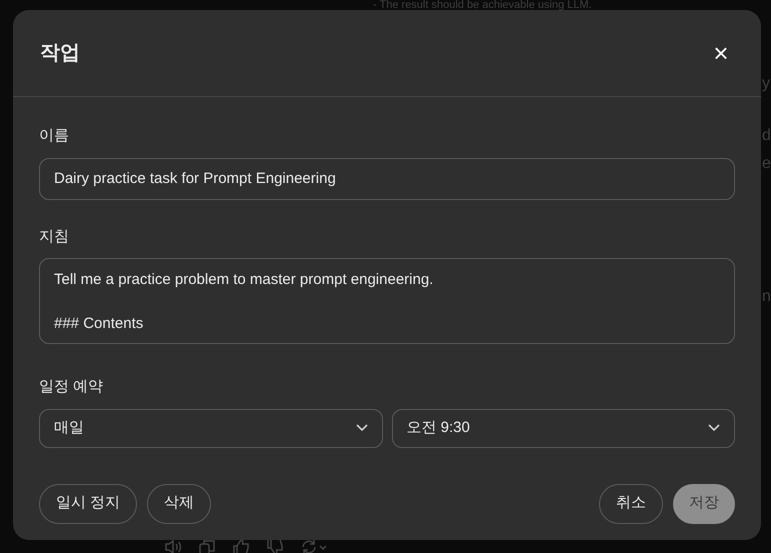  I want to click on action-button: 일시 정지, so click(88, 504).